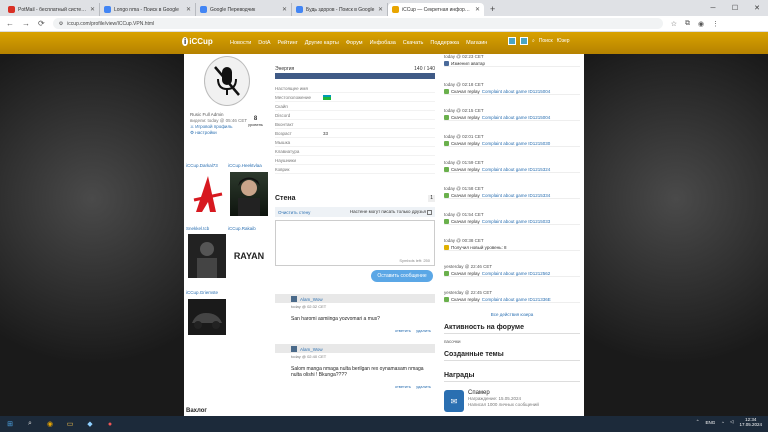 This screenshot has width=768, height=432. What do you see at coordinates (687, 24) in the screenshot?
I see `extensions-icon: ⧉` at bounding box center [687, 24].